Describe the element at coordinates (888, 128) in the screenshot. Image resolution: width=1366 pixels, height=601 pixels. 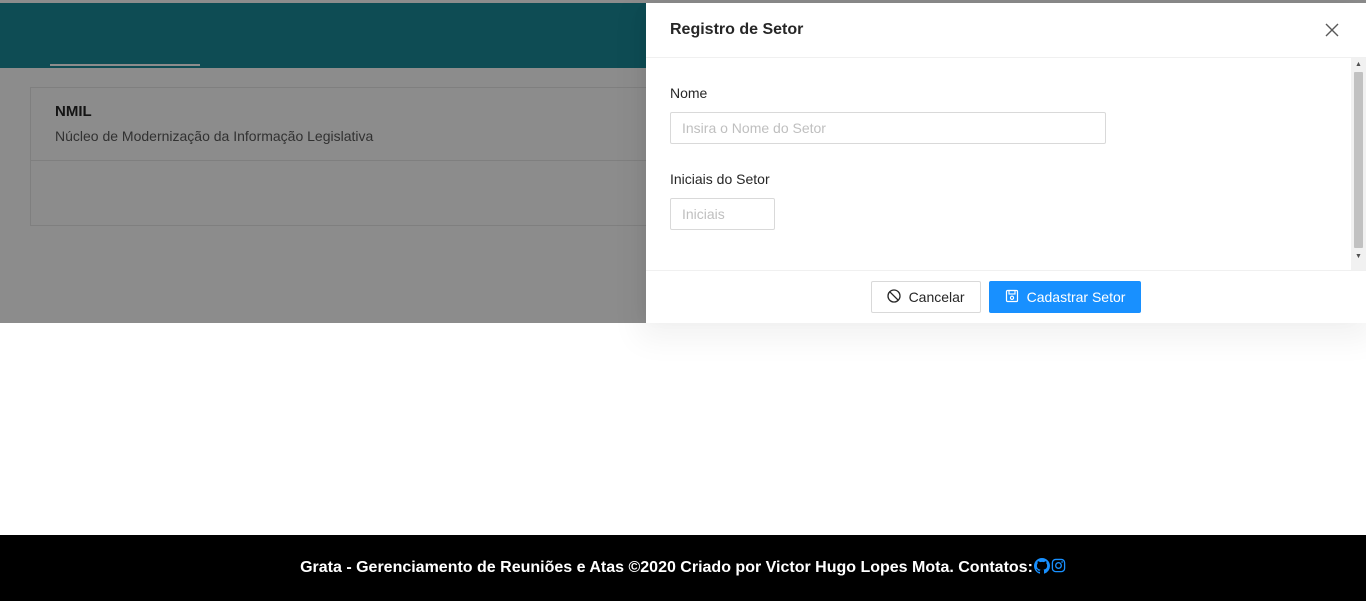
I see `name-input` at that location.